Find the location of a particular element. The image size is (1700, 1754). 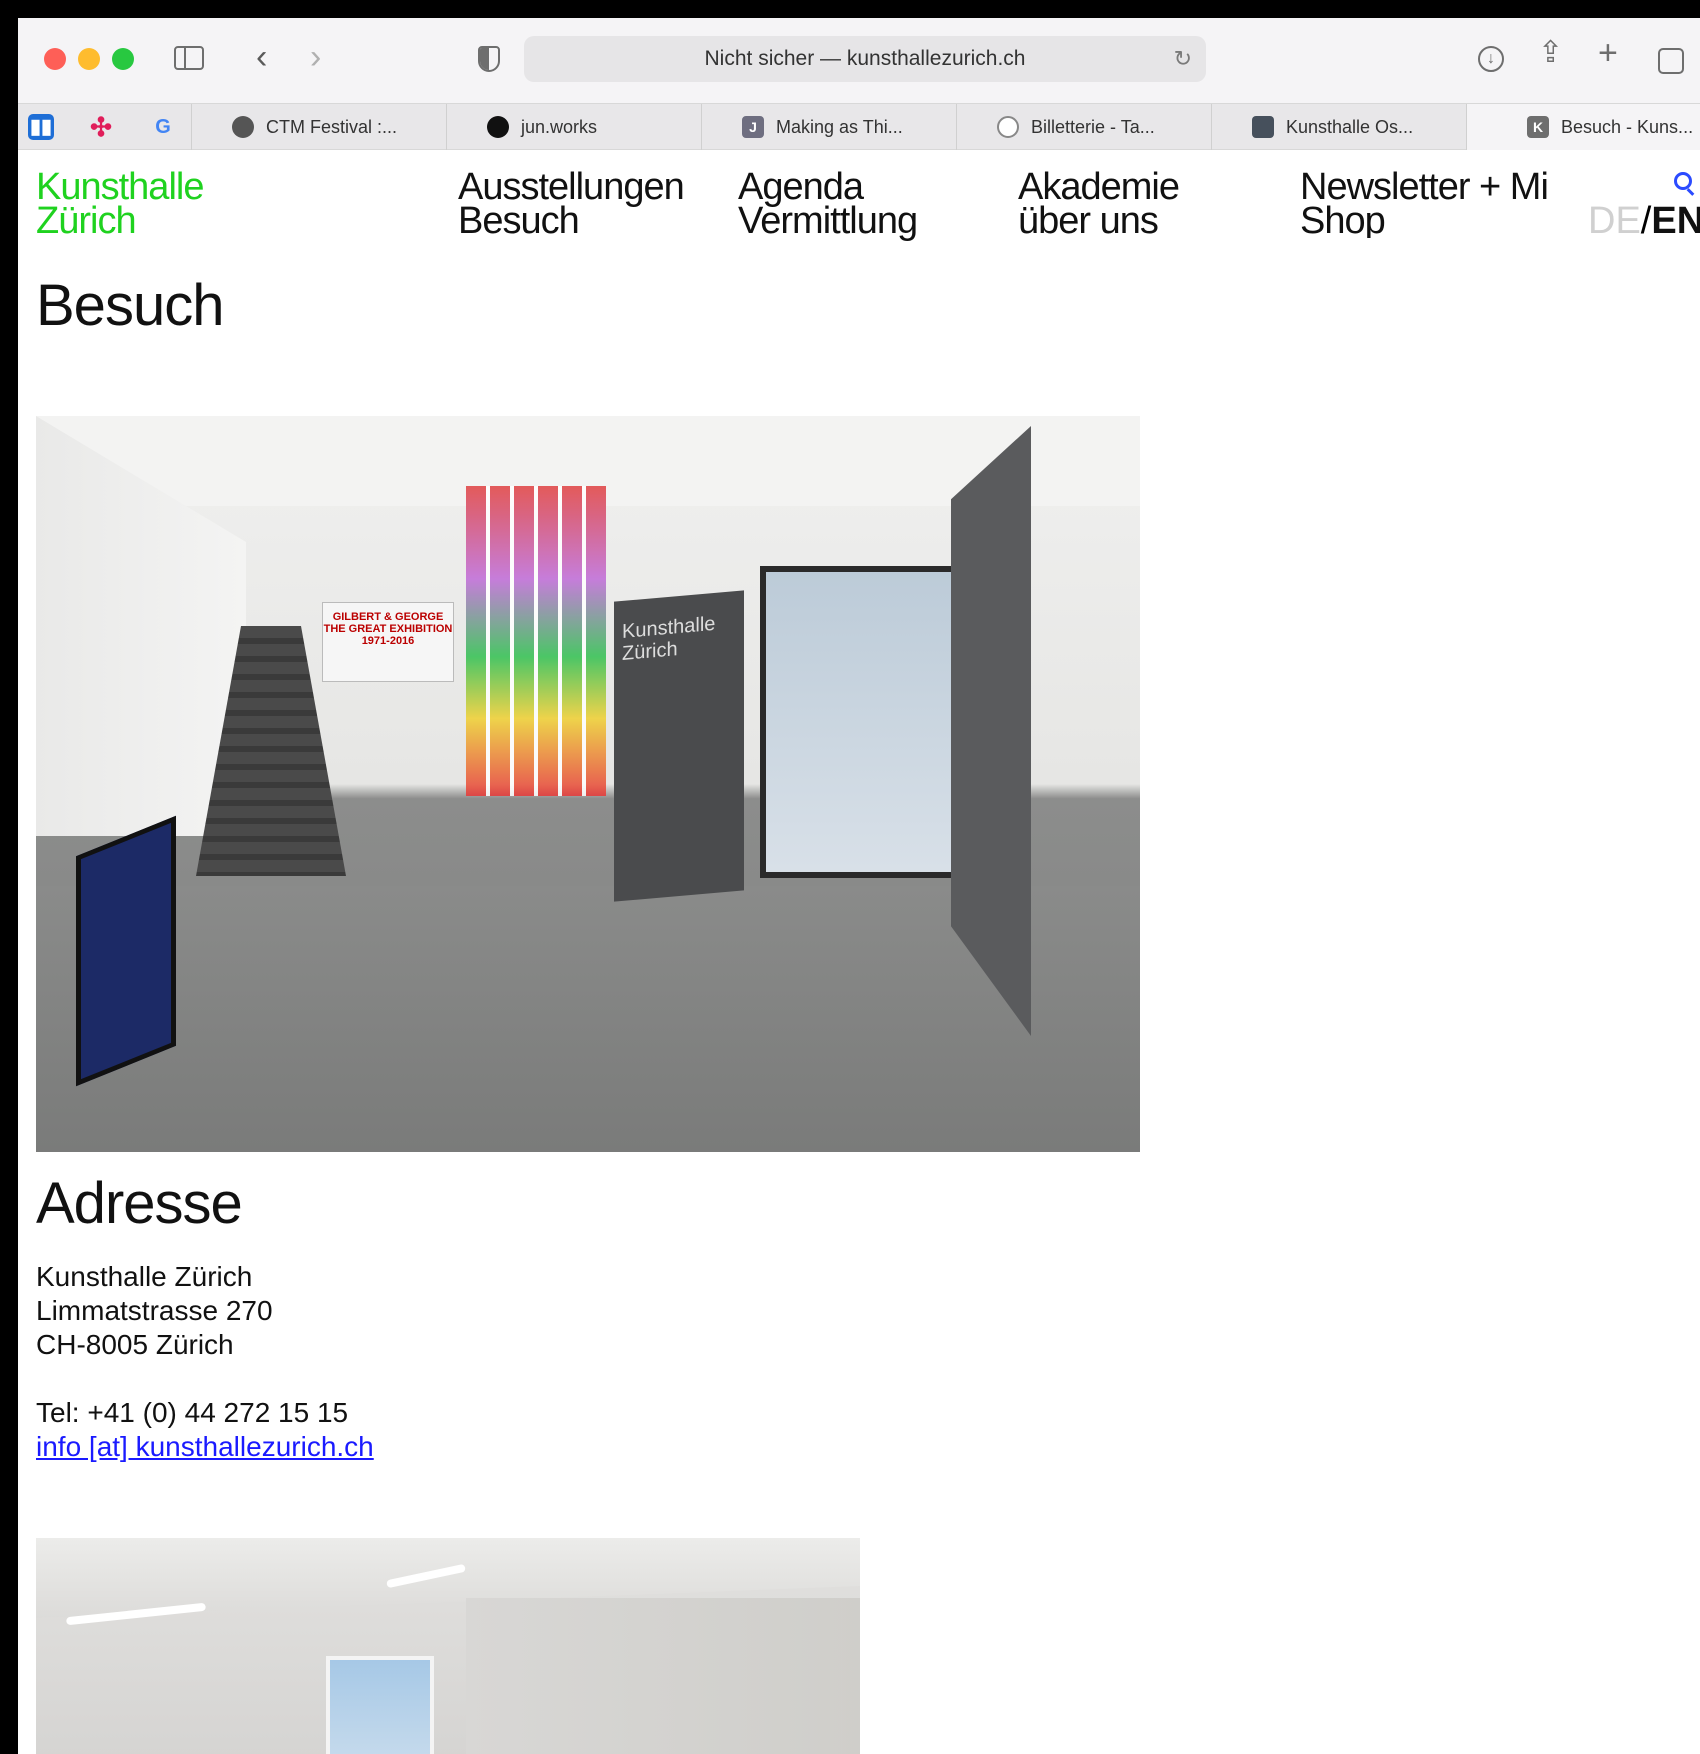

nav-link-vermittlung: Vermittlung is located at coordinates (828, 221).